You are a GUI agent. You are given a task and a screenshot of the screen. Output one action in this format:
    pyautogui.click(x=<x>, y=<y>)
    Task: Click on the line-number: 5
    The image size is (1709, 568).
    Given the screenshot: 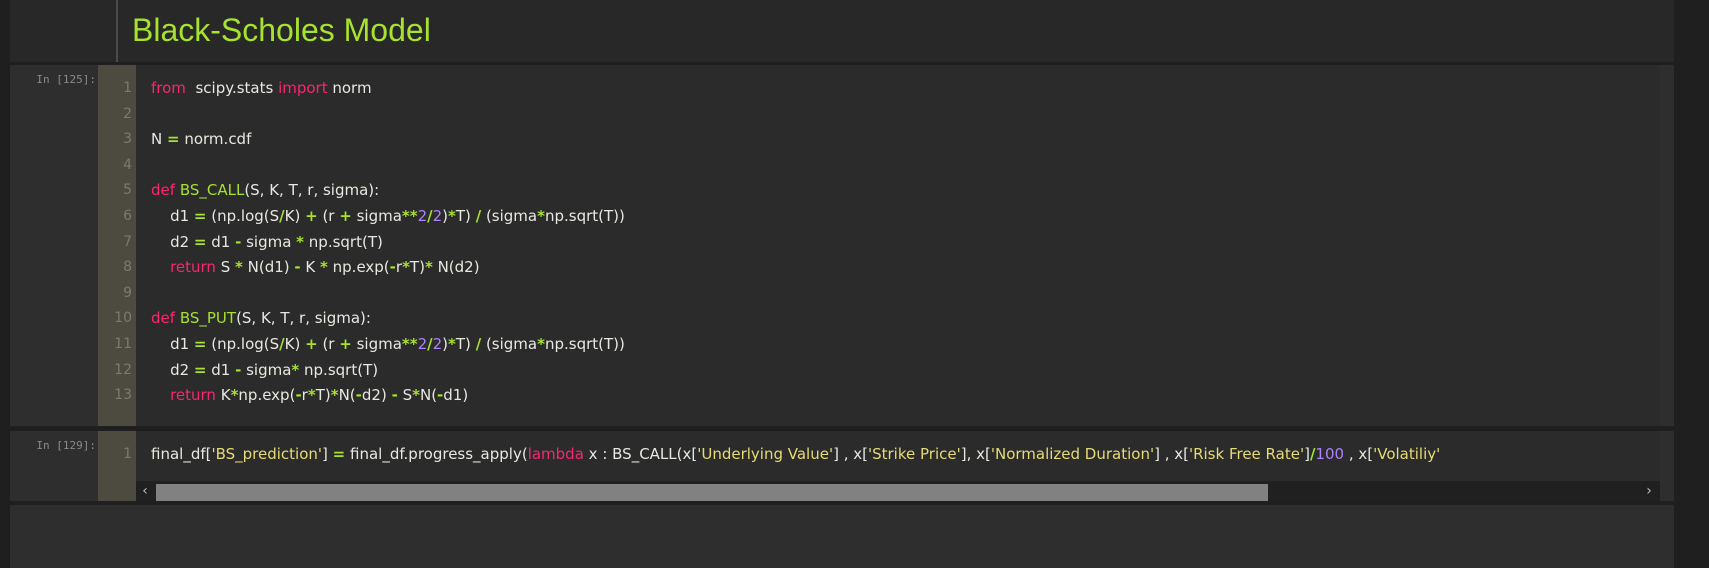 What is the action you would take?
    pyautogui.click(x=127, y=190)
    